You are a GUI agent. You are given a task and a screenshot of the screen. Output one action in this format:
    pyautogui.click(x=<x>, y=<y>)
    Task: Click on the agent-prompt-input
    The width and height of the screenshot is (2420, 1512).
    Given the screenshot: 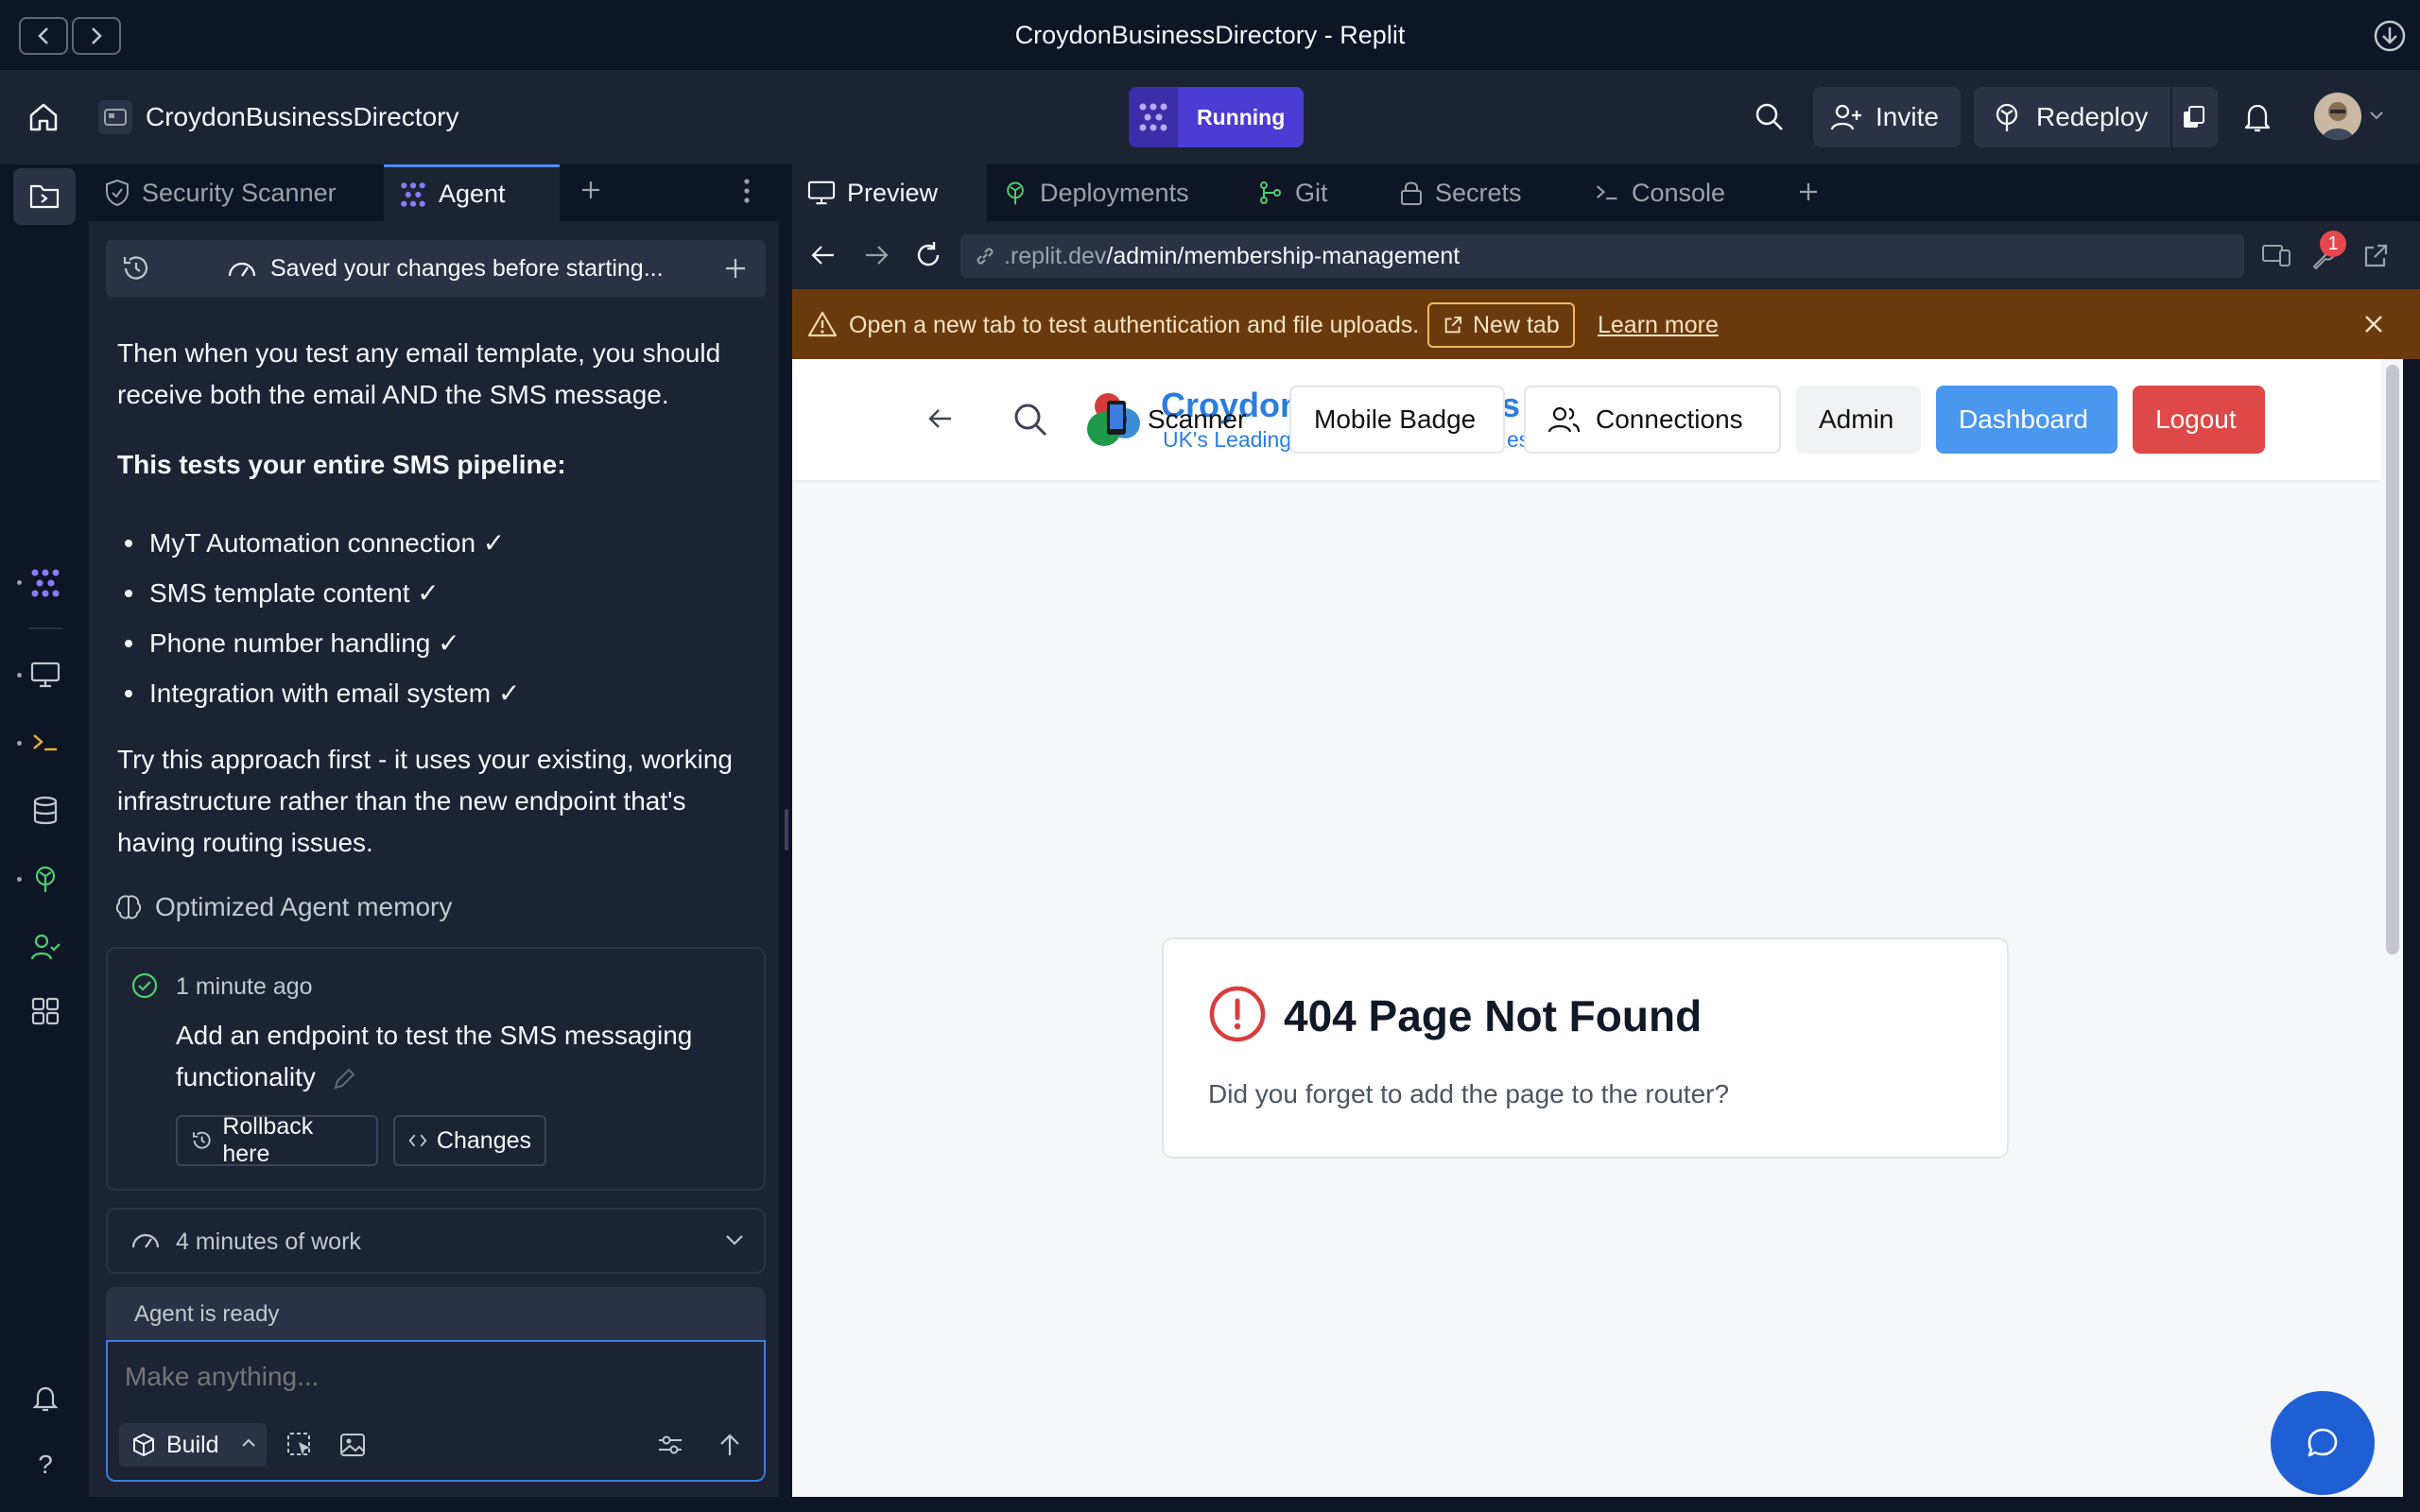 What is the action you would take?
    pyautogui.click(x=427, y=1376)
    